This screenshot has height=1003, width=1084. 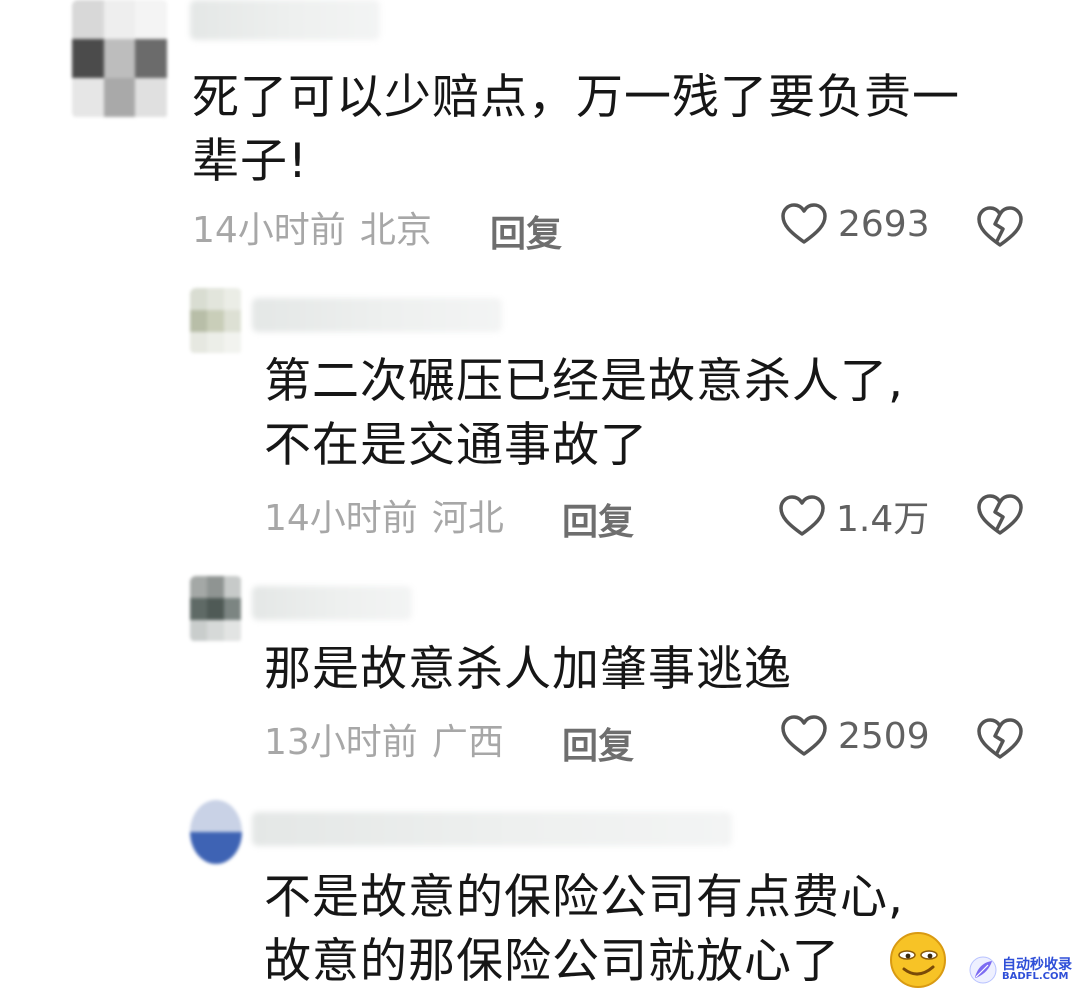 I want to click on watermark-domain: BADFL.COM, so click(x=1035, y=976).